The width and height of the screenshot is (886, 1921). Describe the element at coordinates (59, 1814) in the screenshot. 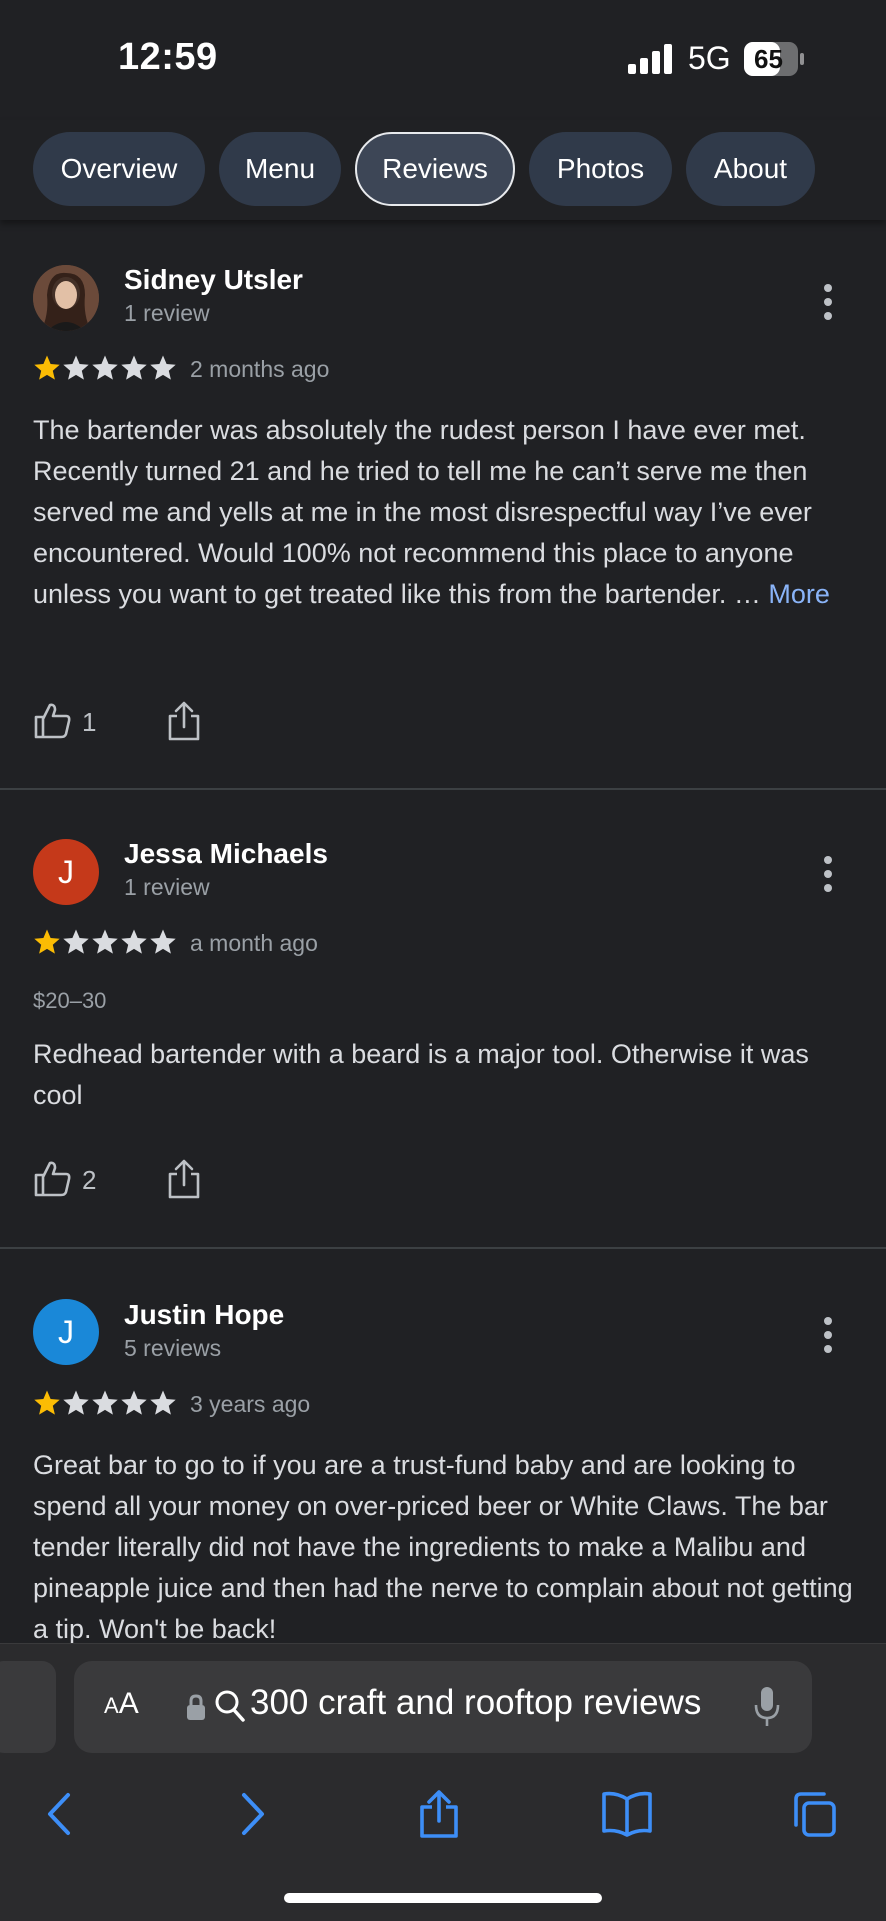

I see `back-icon` at that location.